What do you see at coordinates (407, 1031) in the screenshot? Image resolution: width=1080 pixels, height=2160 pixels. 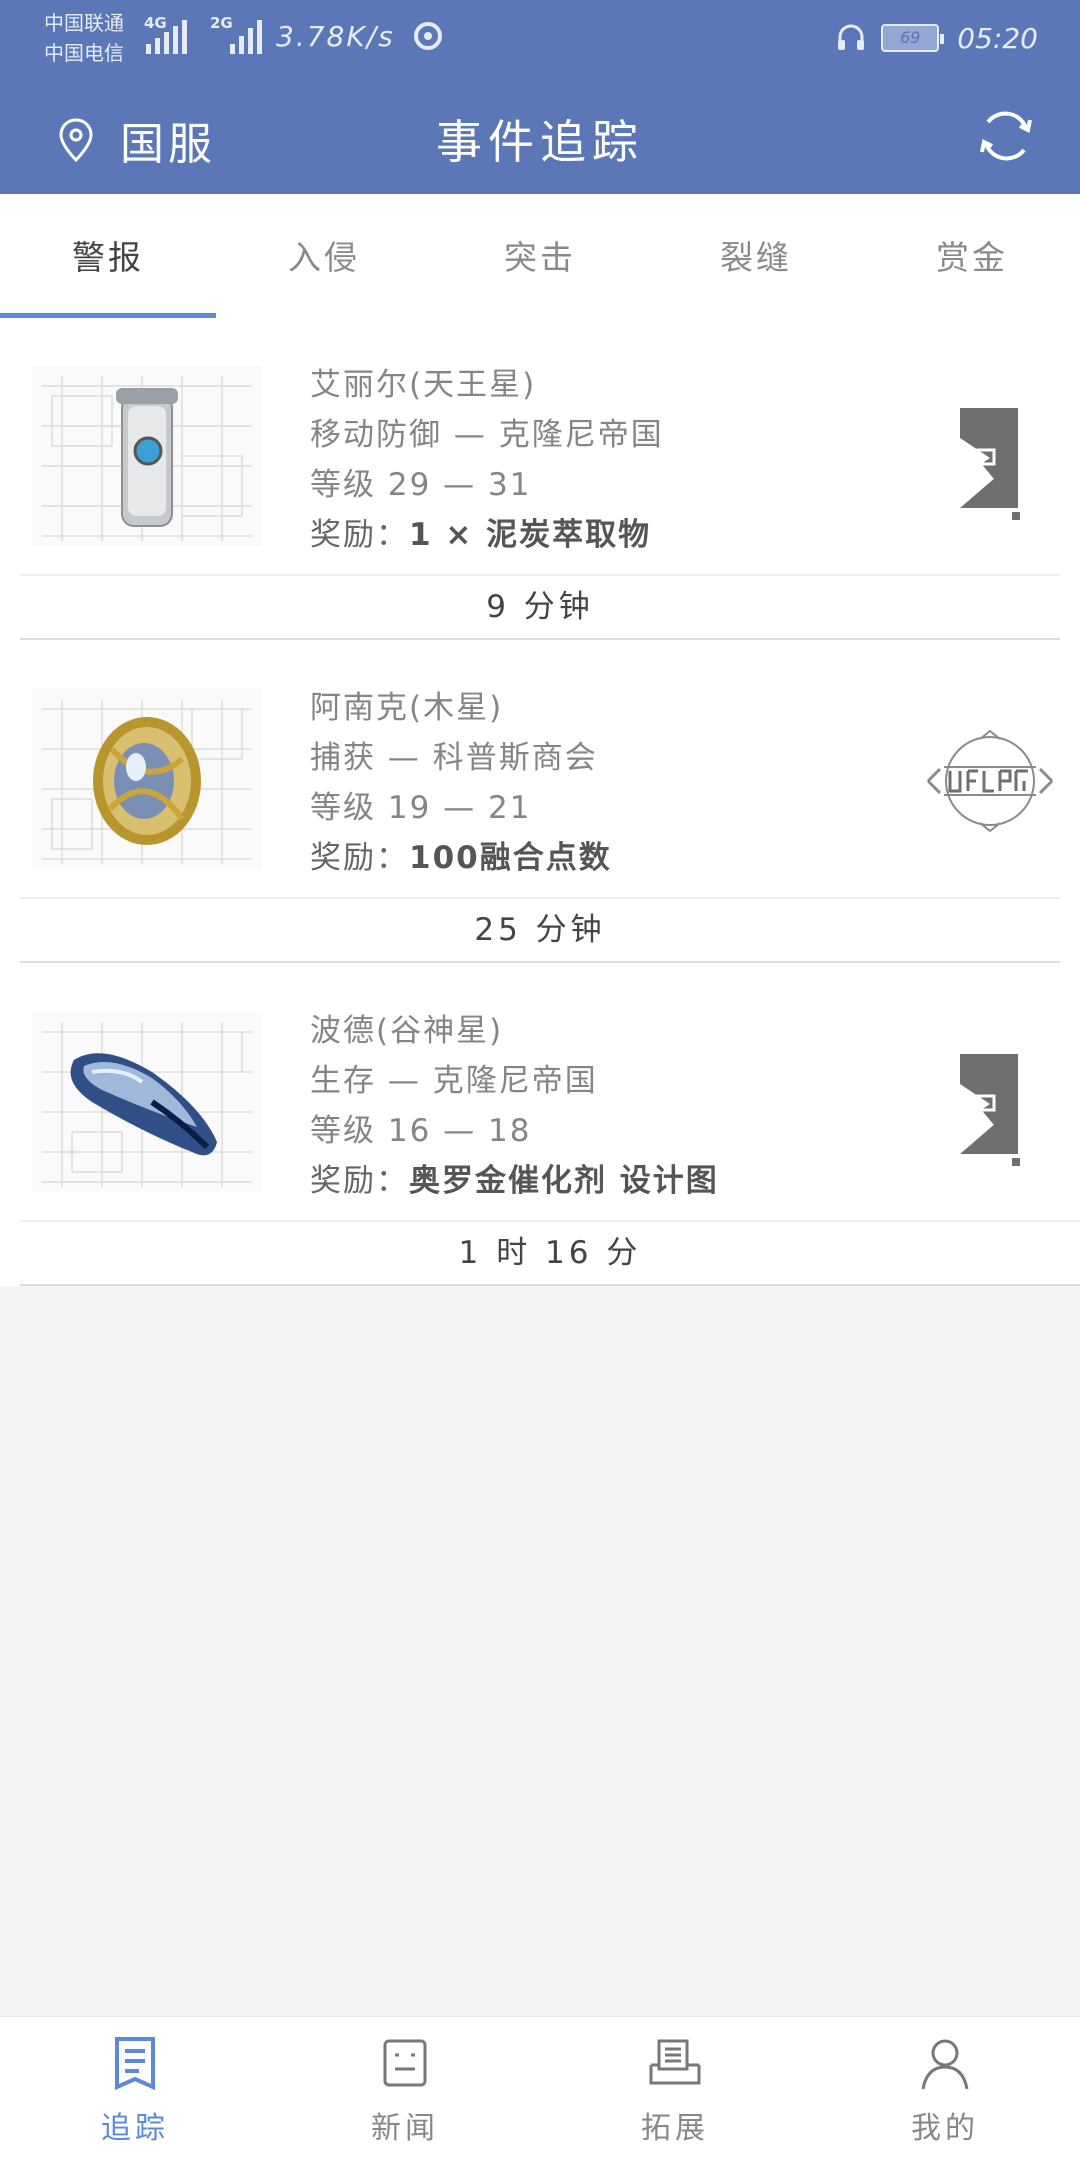 I see `event-node: 波德(谷神星)` at bounding box center [407, 1031].